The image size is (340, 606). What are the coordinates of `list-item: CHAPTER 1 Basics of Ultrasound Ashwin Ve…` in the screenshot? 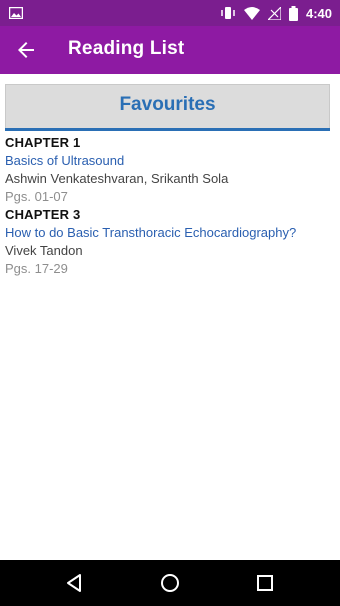 It's located at (167, 170).